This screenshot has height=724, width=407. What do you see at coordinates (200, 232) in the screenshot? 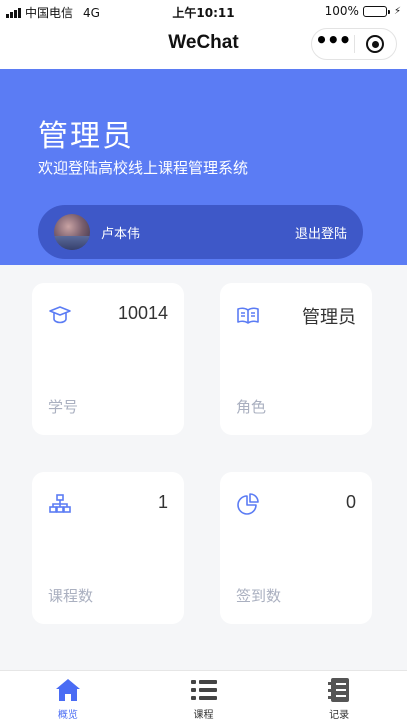
I see `user-bar: 卢本伟 退出登陆` at bounding box center [200, 232].